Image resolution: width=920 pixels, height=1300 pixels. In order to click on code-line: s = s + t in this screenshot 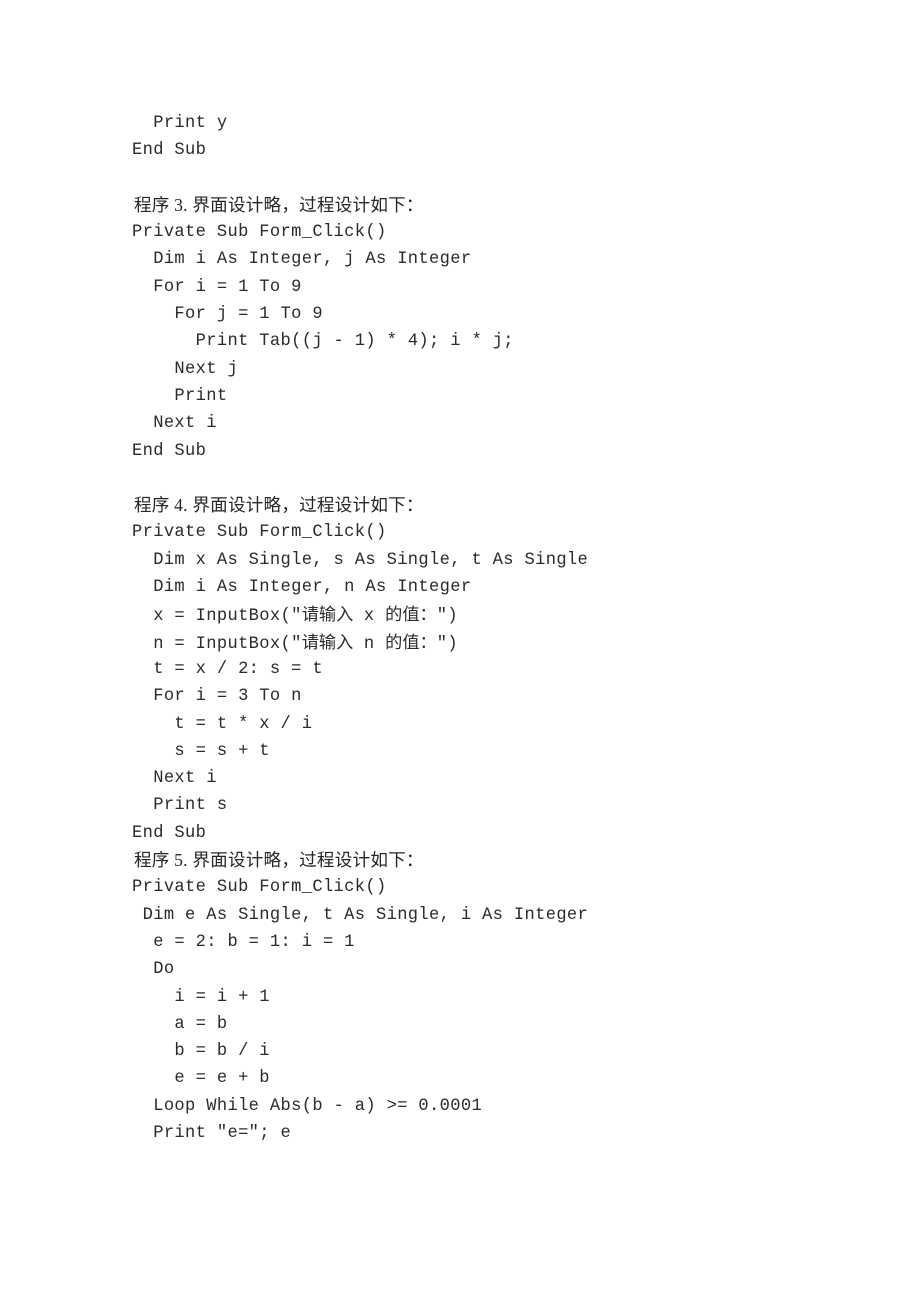, I will do `click(201, 751)`.